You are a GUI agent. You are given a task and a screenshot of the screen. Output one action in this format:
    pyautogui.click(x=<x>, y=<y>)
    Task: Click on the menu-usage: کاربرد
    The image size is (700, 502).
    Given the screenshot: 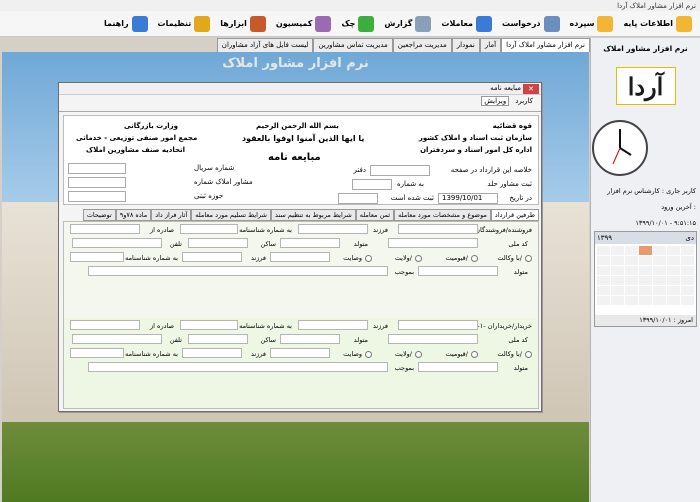 What is the action you would take?
    pyautogui.click(x=524, y=101)
    